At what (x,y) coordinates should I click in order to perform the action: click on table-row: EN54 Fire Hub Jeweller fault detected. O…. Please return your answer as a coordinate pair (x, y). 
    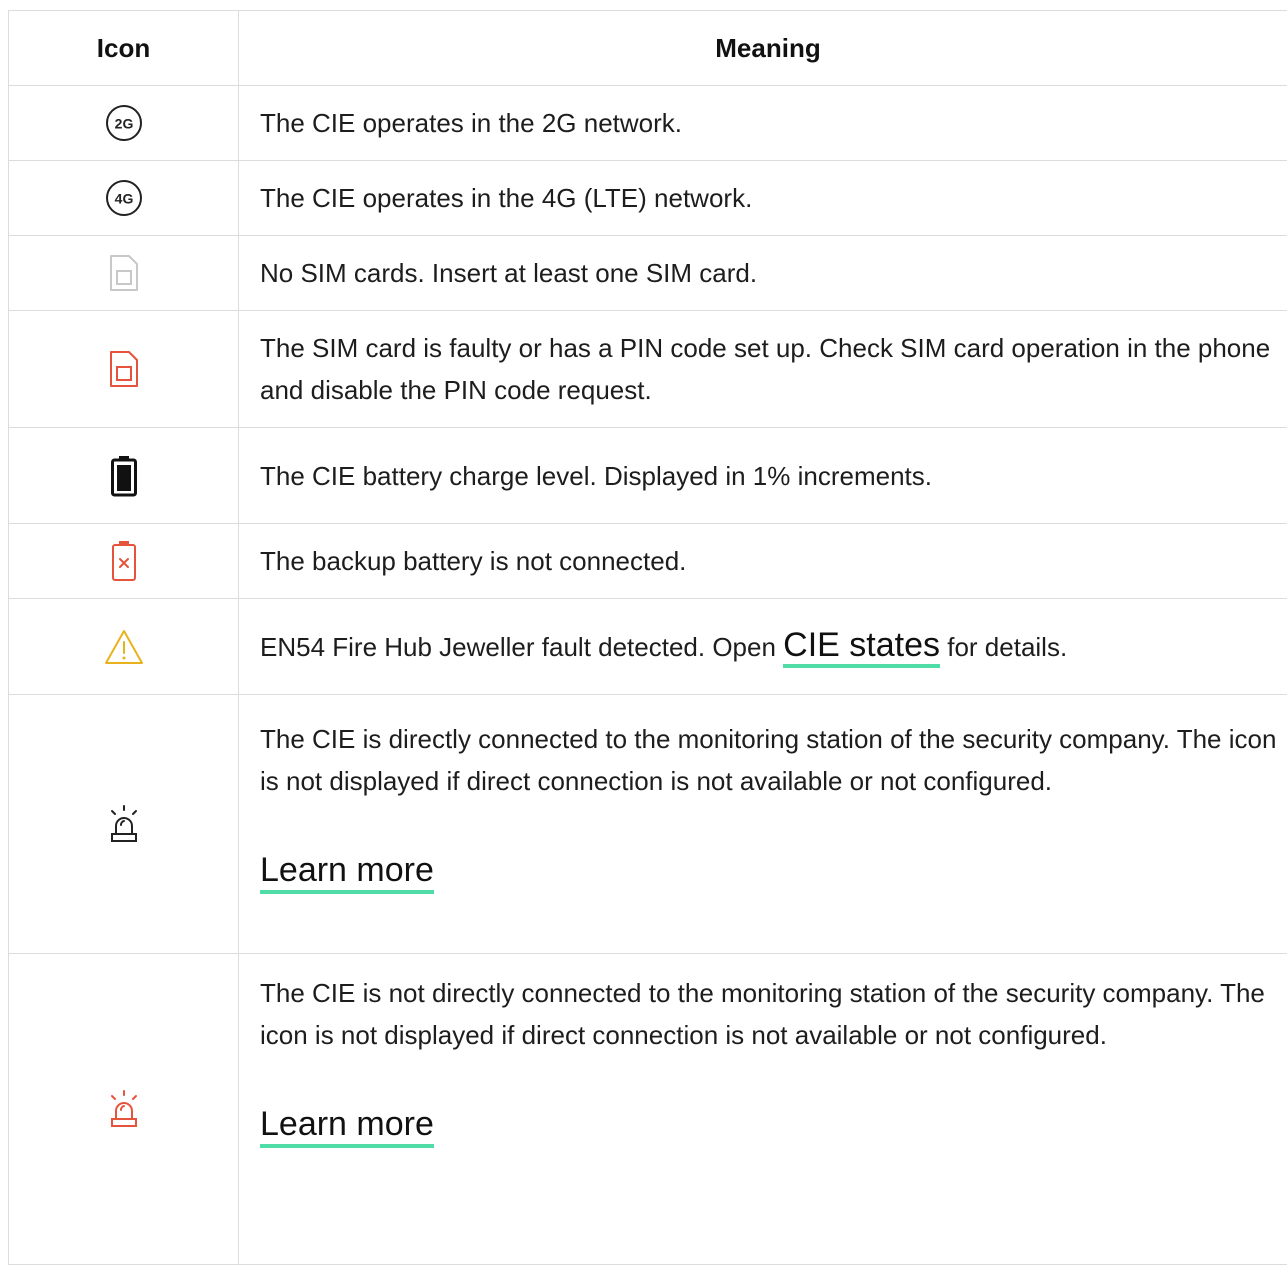
    Looking at the image, I should click on (648, 647).